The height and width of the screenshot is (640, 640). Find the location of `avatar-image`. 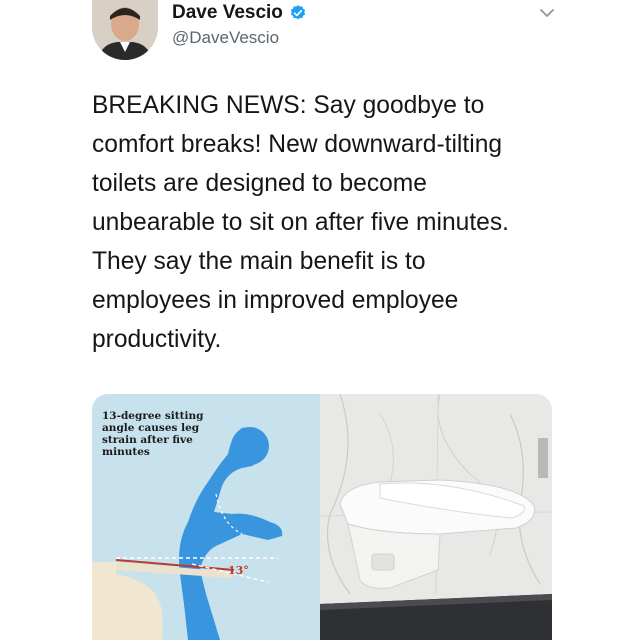

avatar-image is located at coordinates (125, 30).